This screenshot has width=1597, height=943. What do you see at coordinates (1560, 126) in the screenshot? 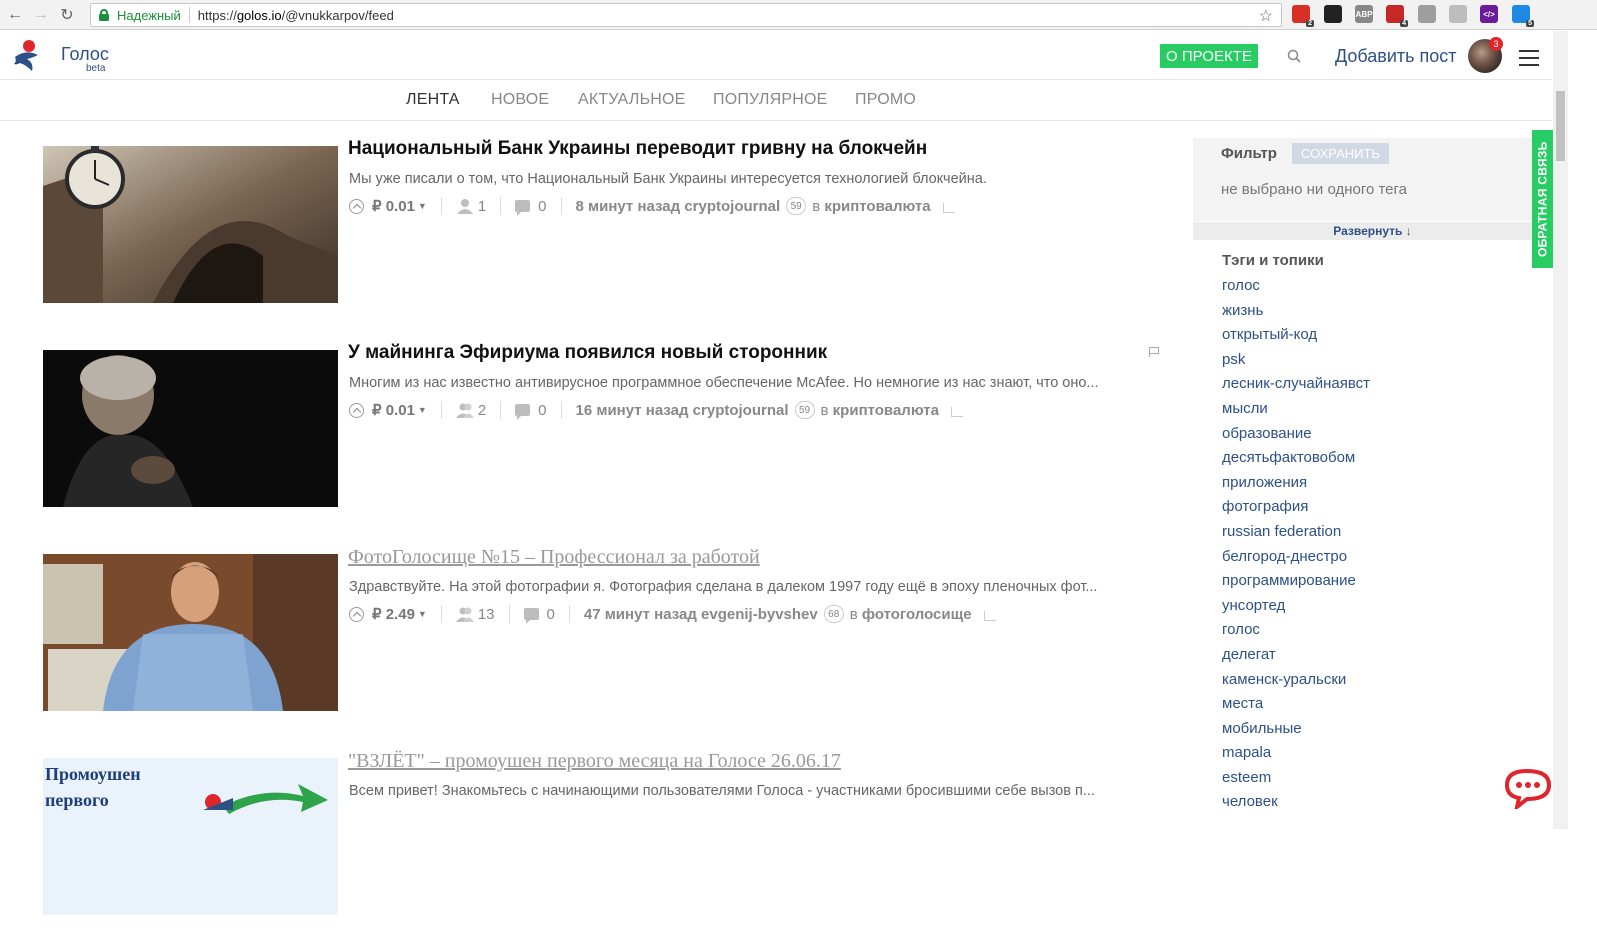
I see `scrollbar-thumb` at bounding box center [1560, 126].